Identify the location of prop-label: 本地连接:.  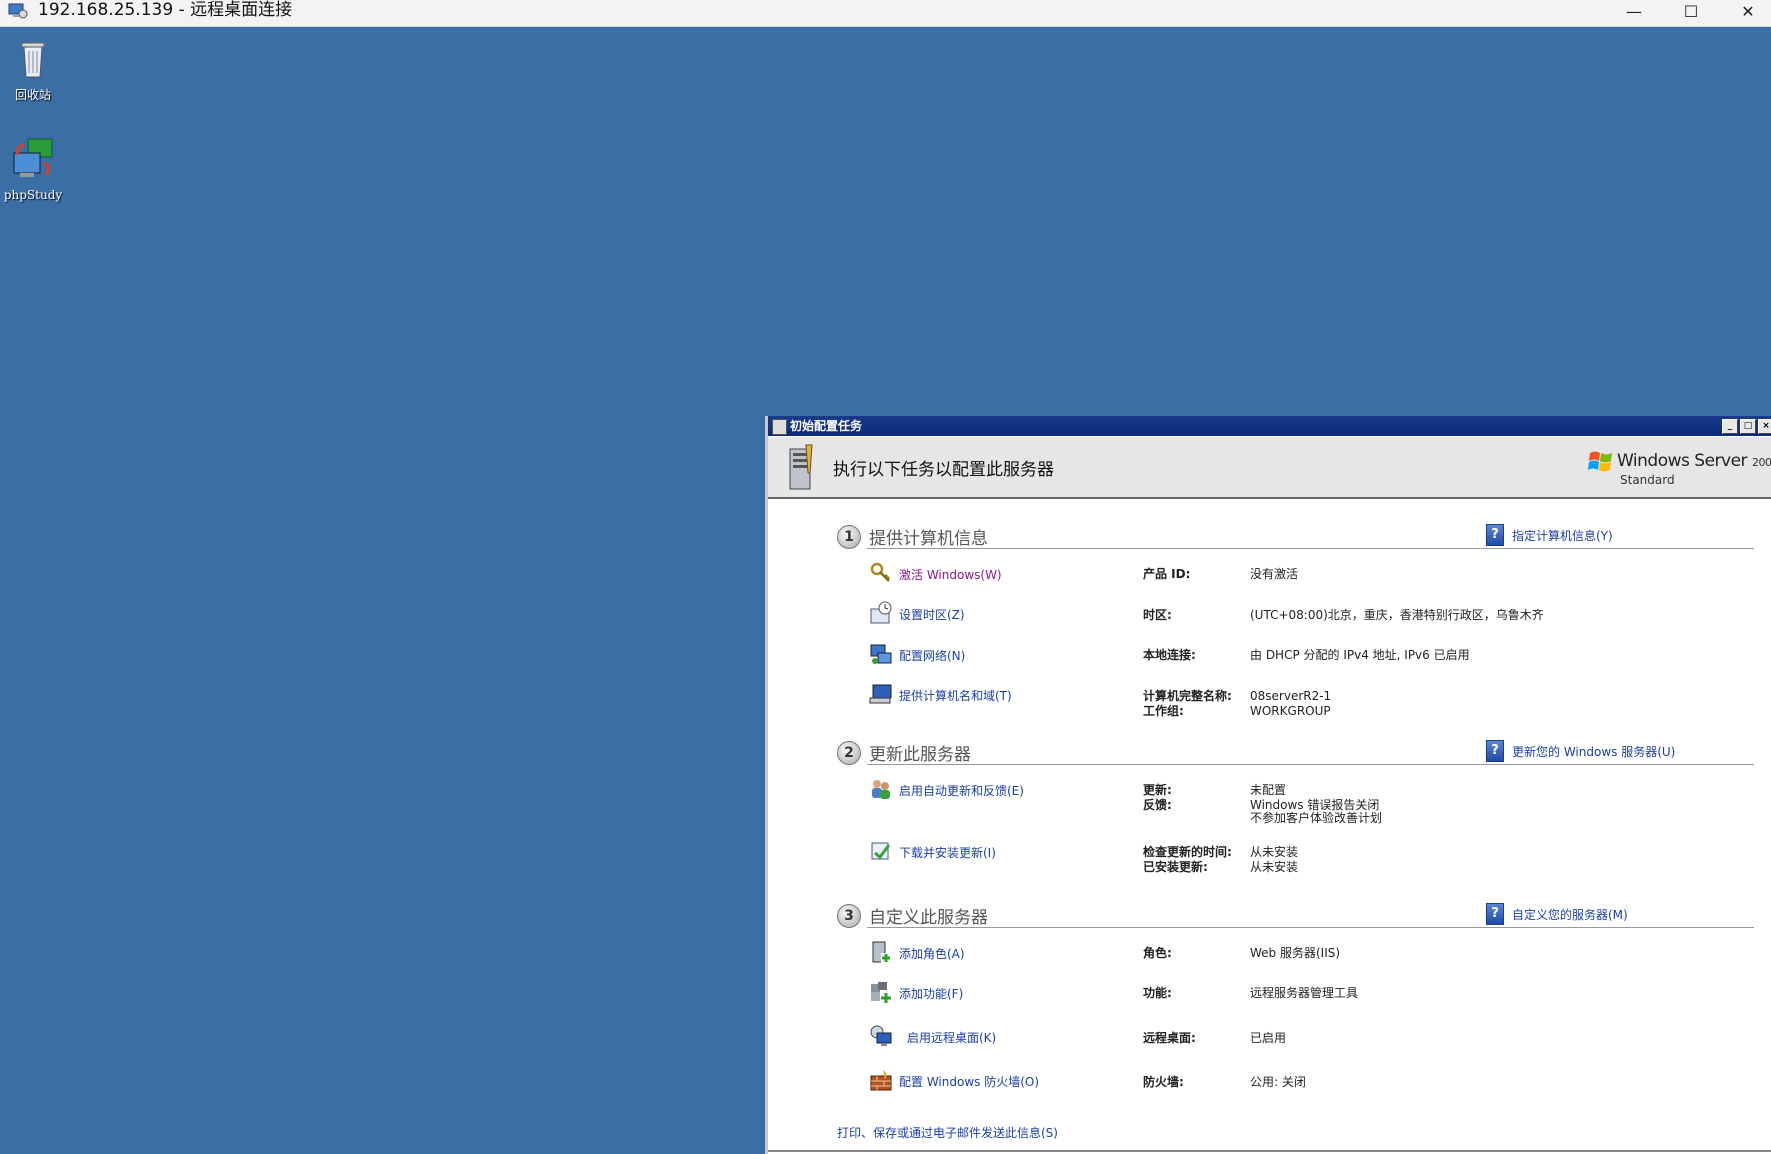
(1169, 655).